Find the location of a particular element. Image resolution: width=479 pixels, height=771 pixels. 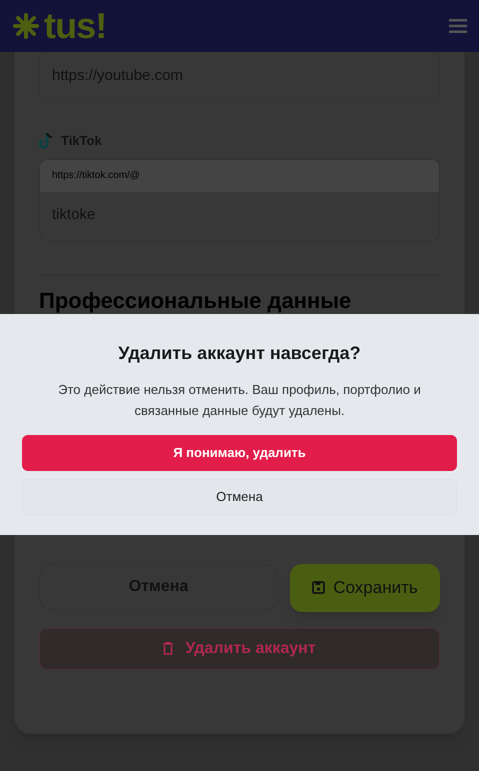

url-prefix: https://tiktok.com/@ is located at coordinates (239, 176).